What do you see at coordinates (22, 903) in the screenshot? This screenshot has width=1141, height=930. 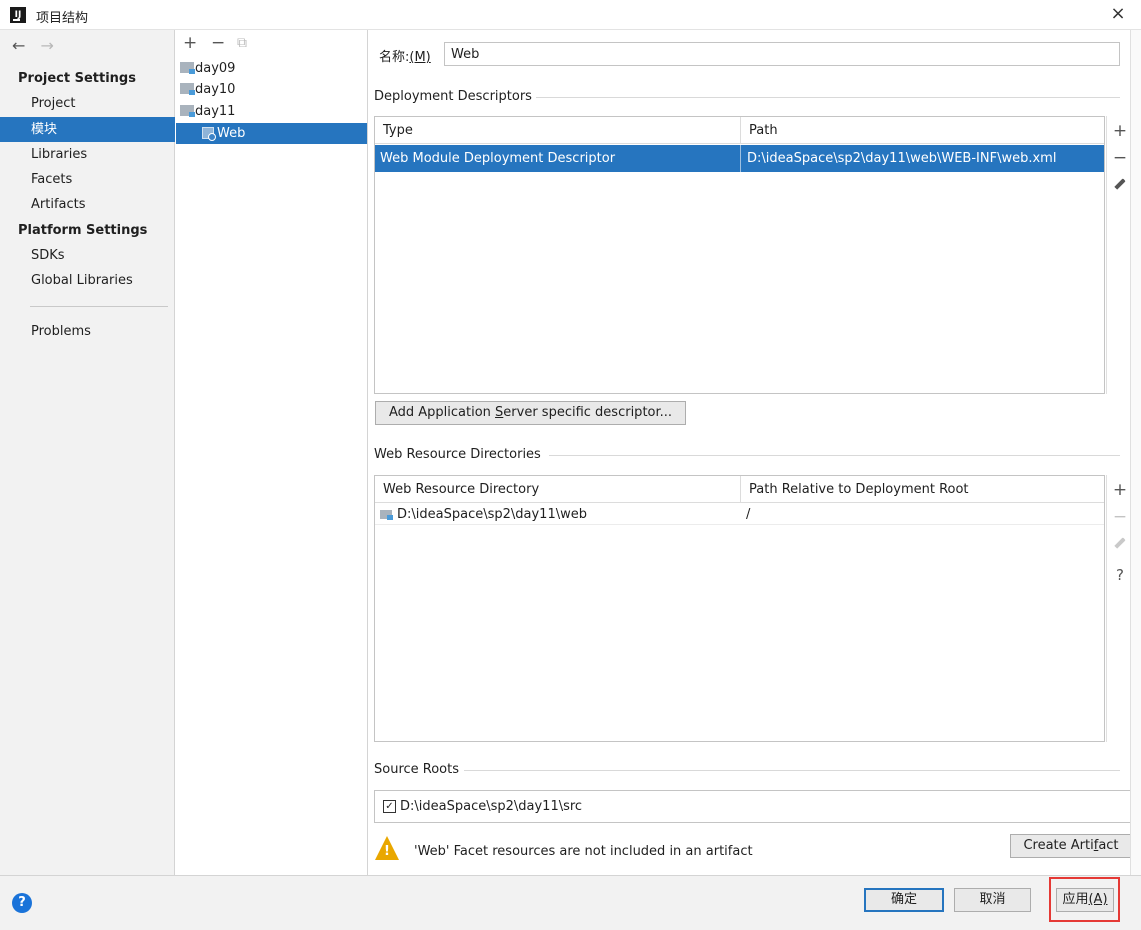 I see `help-icon: ?` at bounding box center [22, 903].